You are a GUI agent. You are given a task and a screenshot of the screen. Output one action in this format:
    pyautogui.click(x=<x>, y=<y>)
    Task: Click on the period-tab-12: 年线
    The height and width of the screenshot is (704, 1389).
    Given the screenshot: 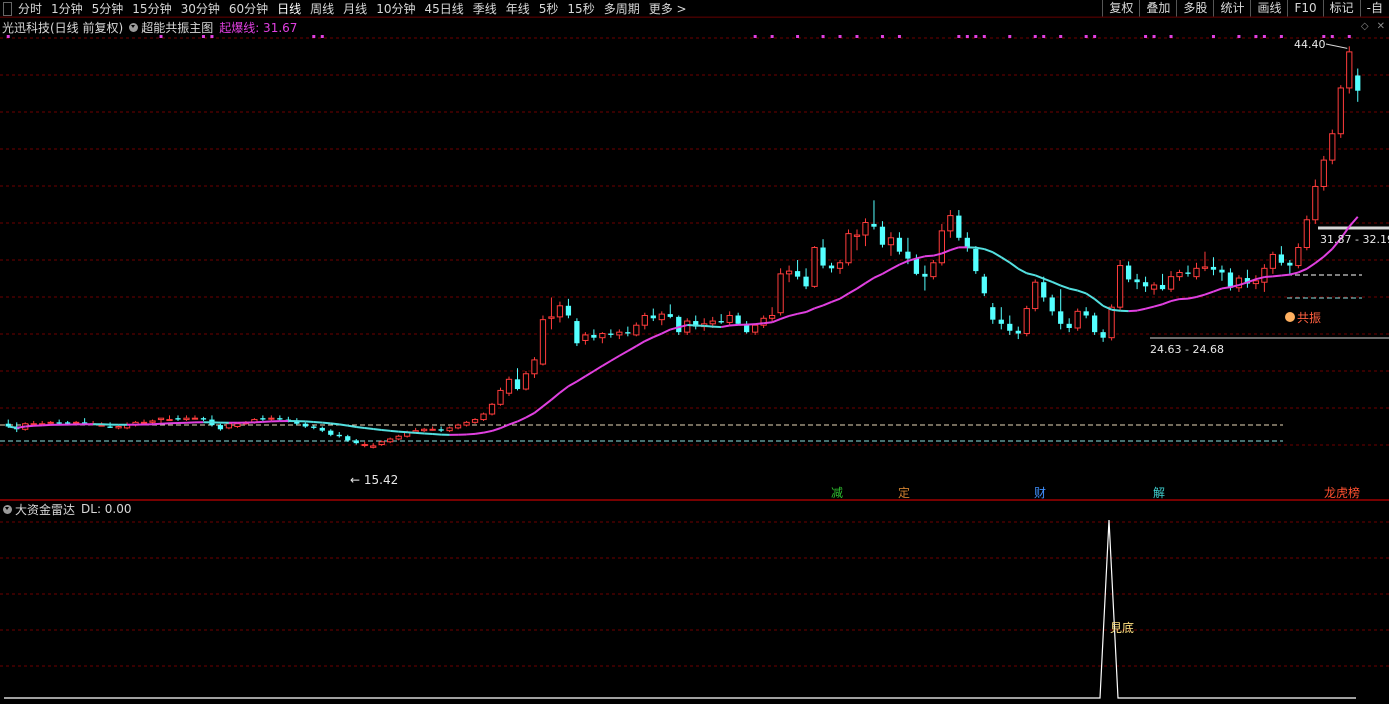 What is the action you would take?
    pyautogui.click(x=518, y=8)
    